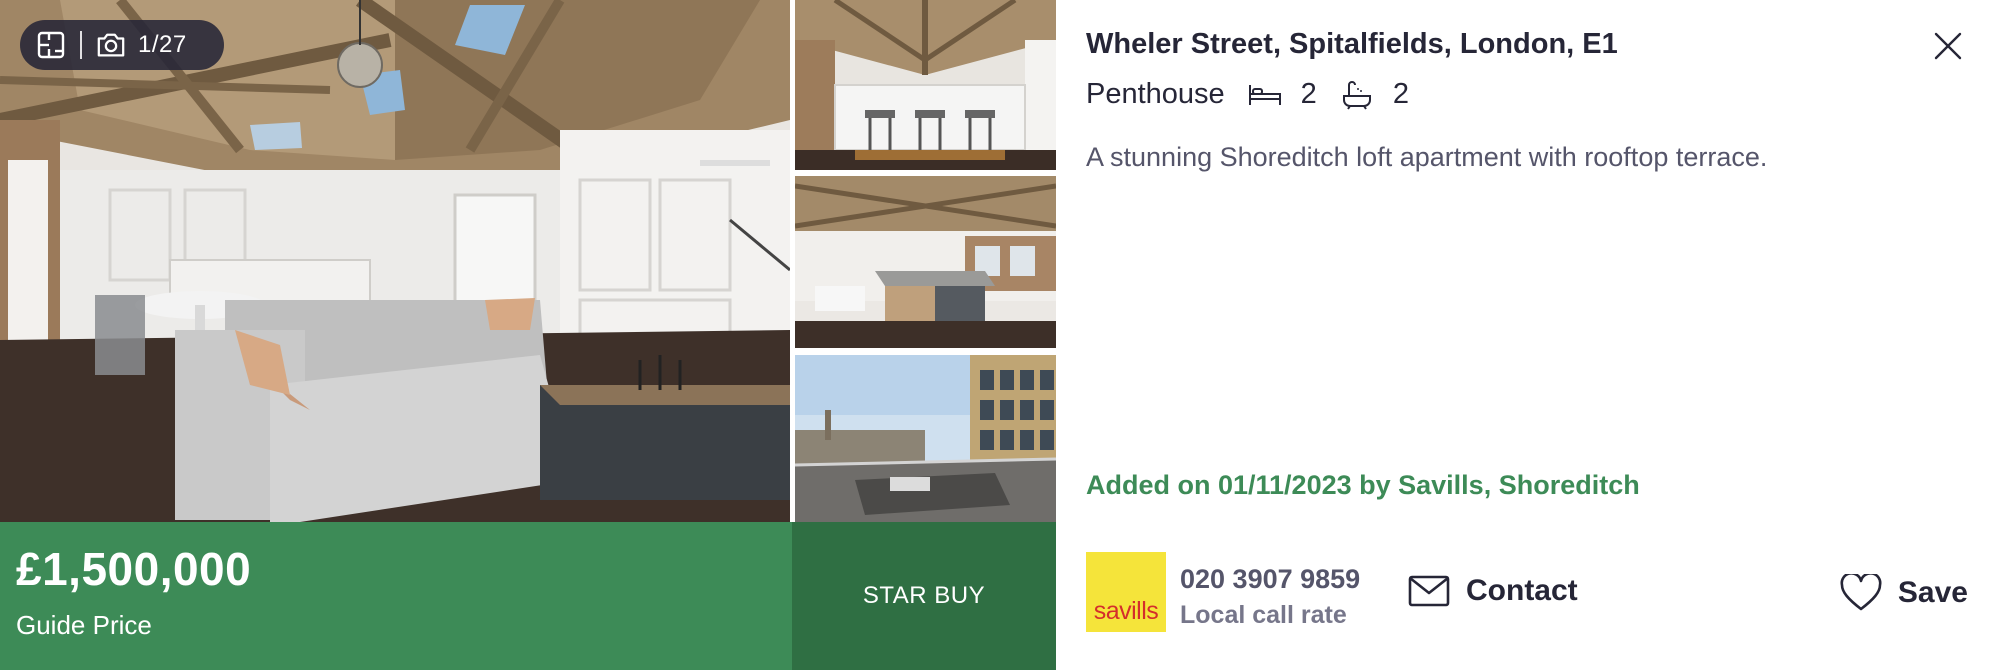 The width and height of the screenshot is (1998, 670). What do you see at coordinates (1270, 579) in the screenshot?
I see `agent-phone: 020 3907 9859` at bounding box center [1270, 579].